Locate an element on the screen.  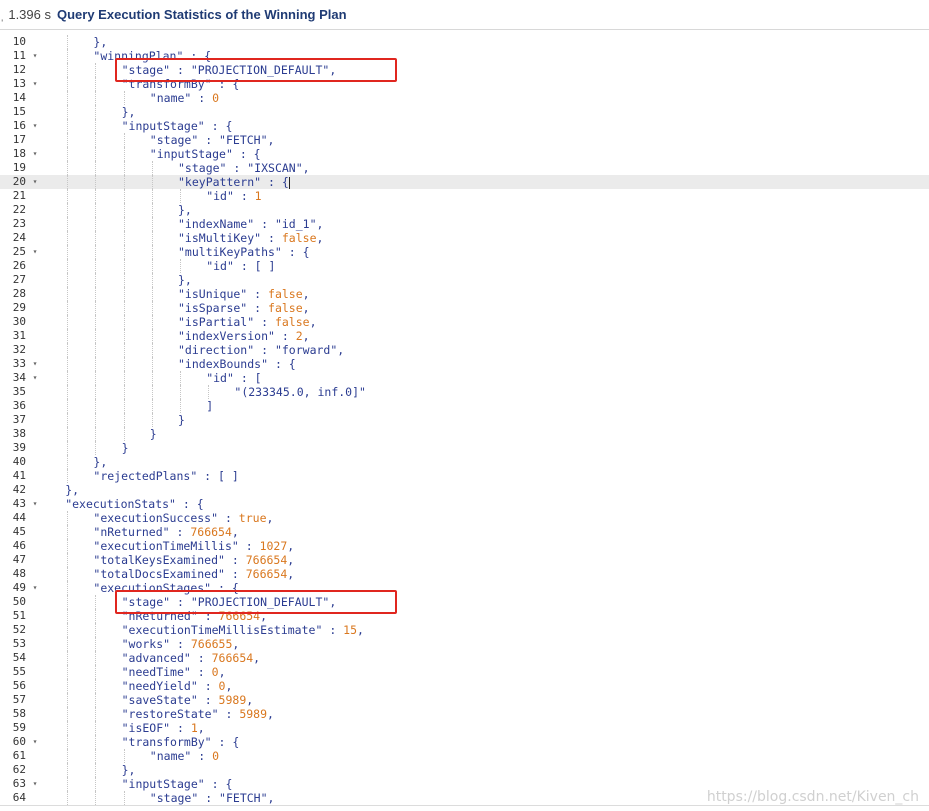
code-line-19: 19 "stage" : "IXSCAN", is located at coordinates (464, 168).